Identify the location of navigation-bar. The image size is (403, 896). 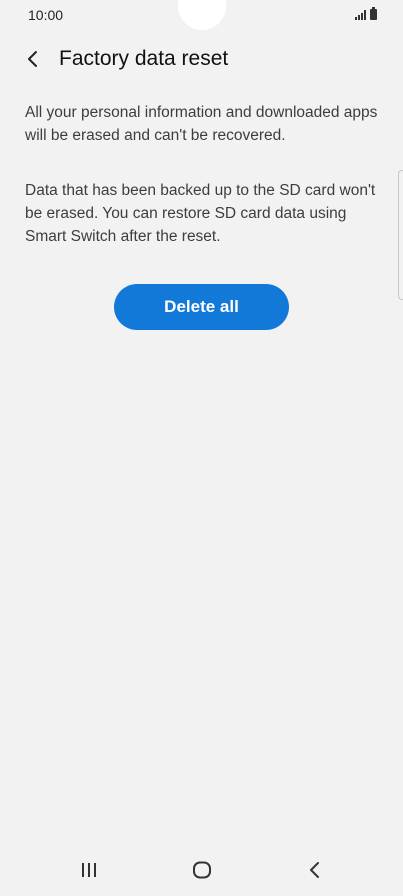
(201, 870).